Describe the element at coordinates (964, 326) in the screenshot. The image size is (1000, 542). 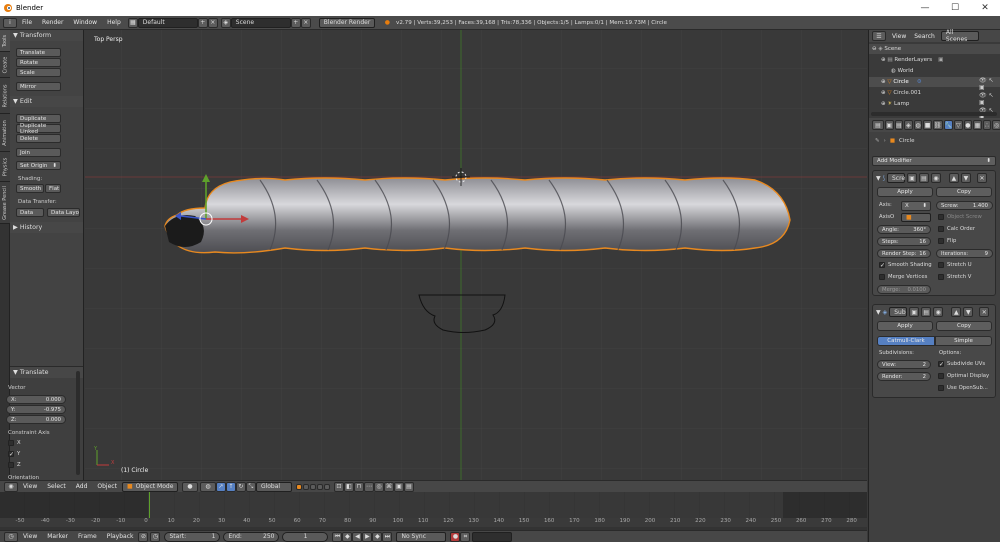
I see `subsurf-copy-button: Copy` at that location.